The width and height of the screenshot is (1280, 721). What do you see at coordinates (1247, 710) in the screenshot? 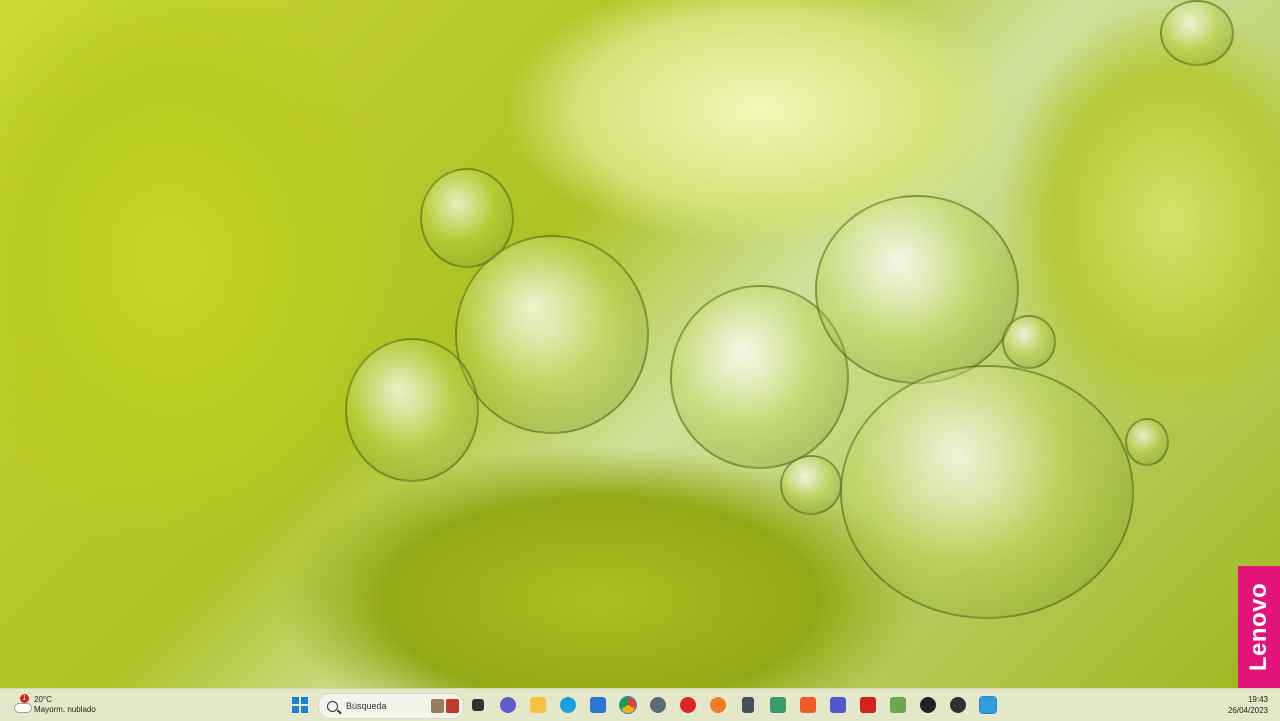
I see `clock-date: 26/04/2023` at bounding box center [1247, 710].